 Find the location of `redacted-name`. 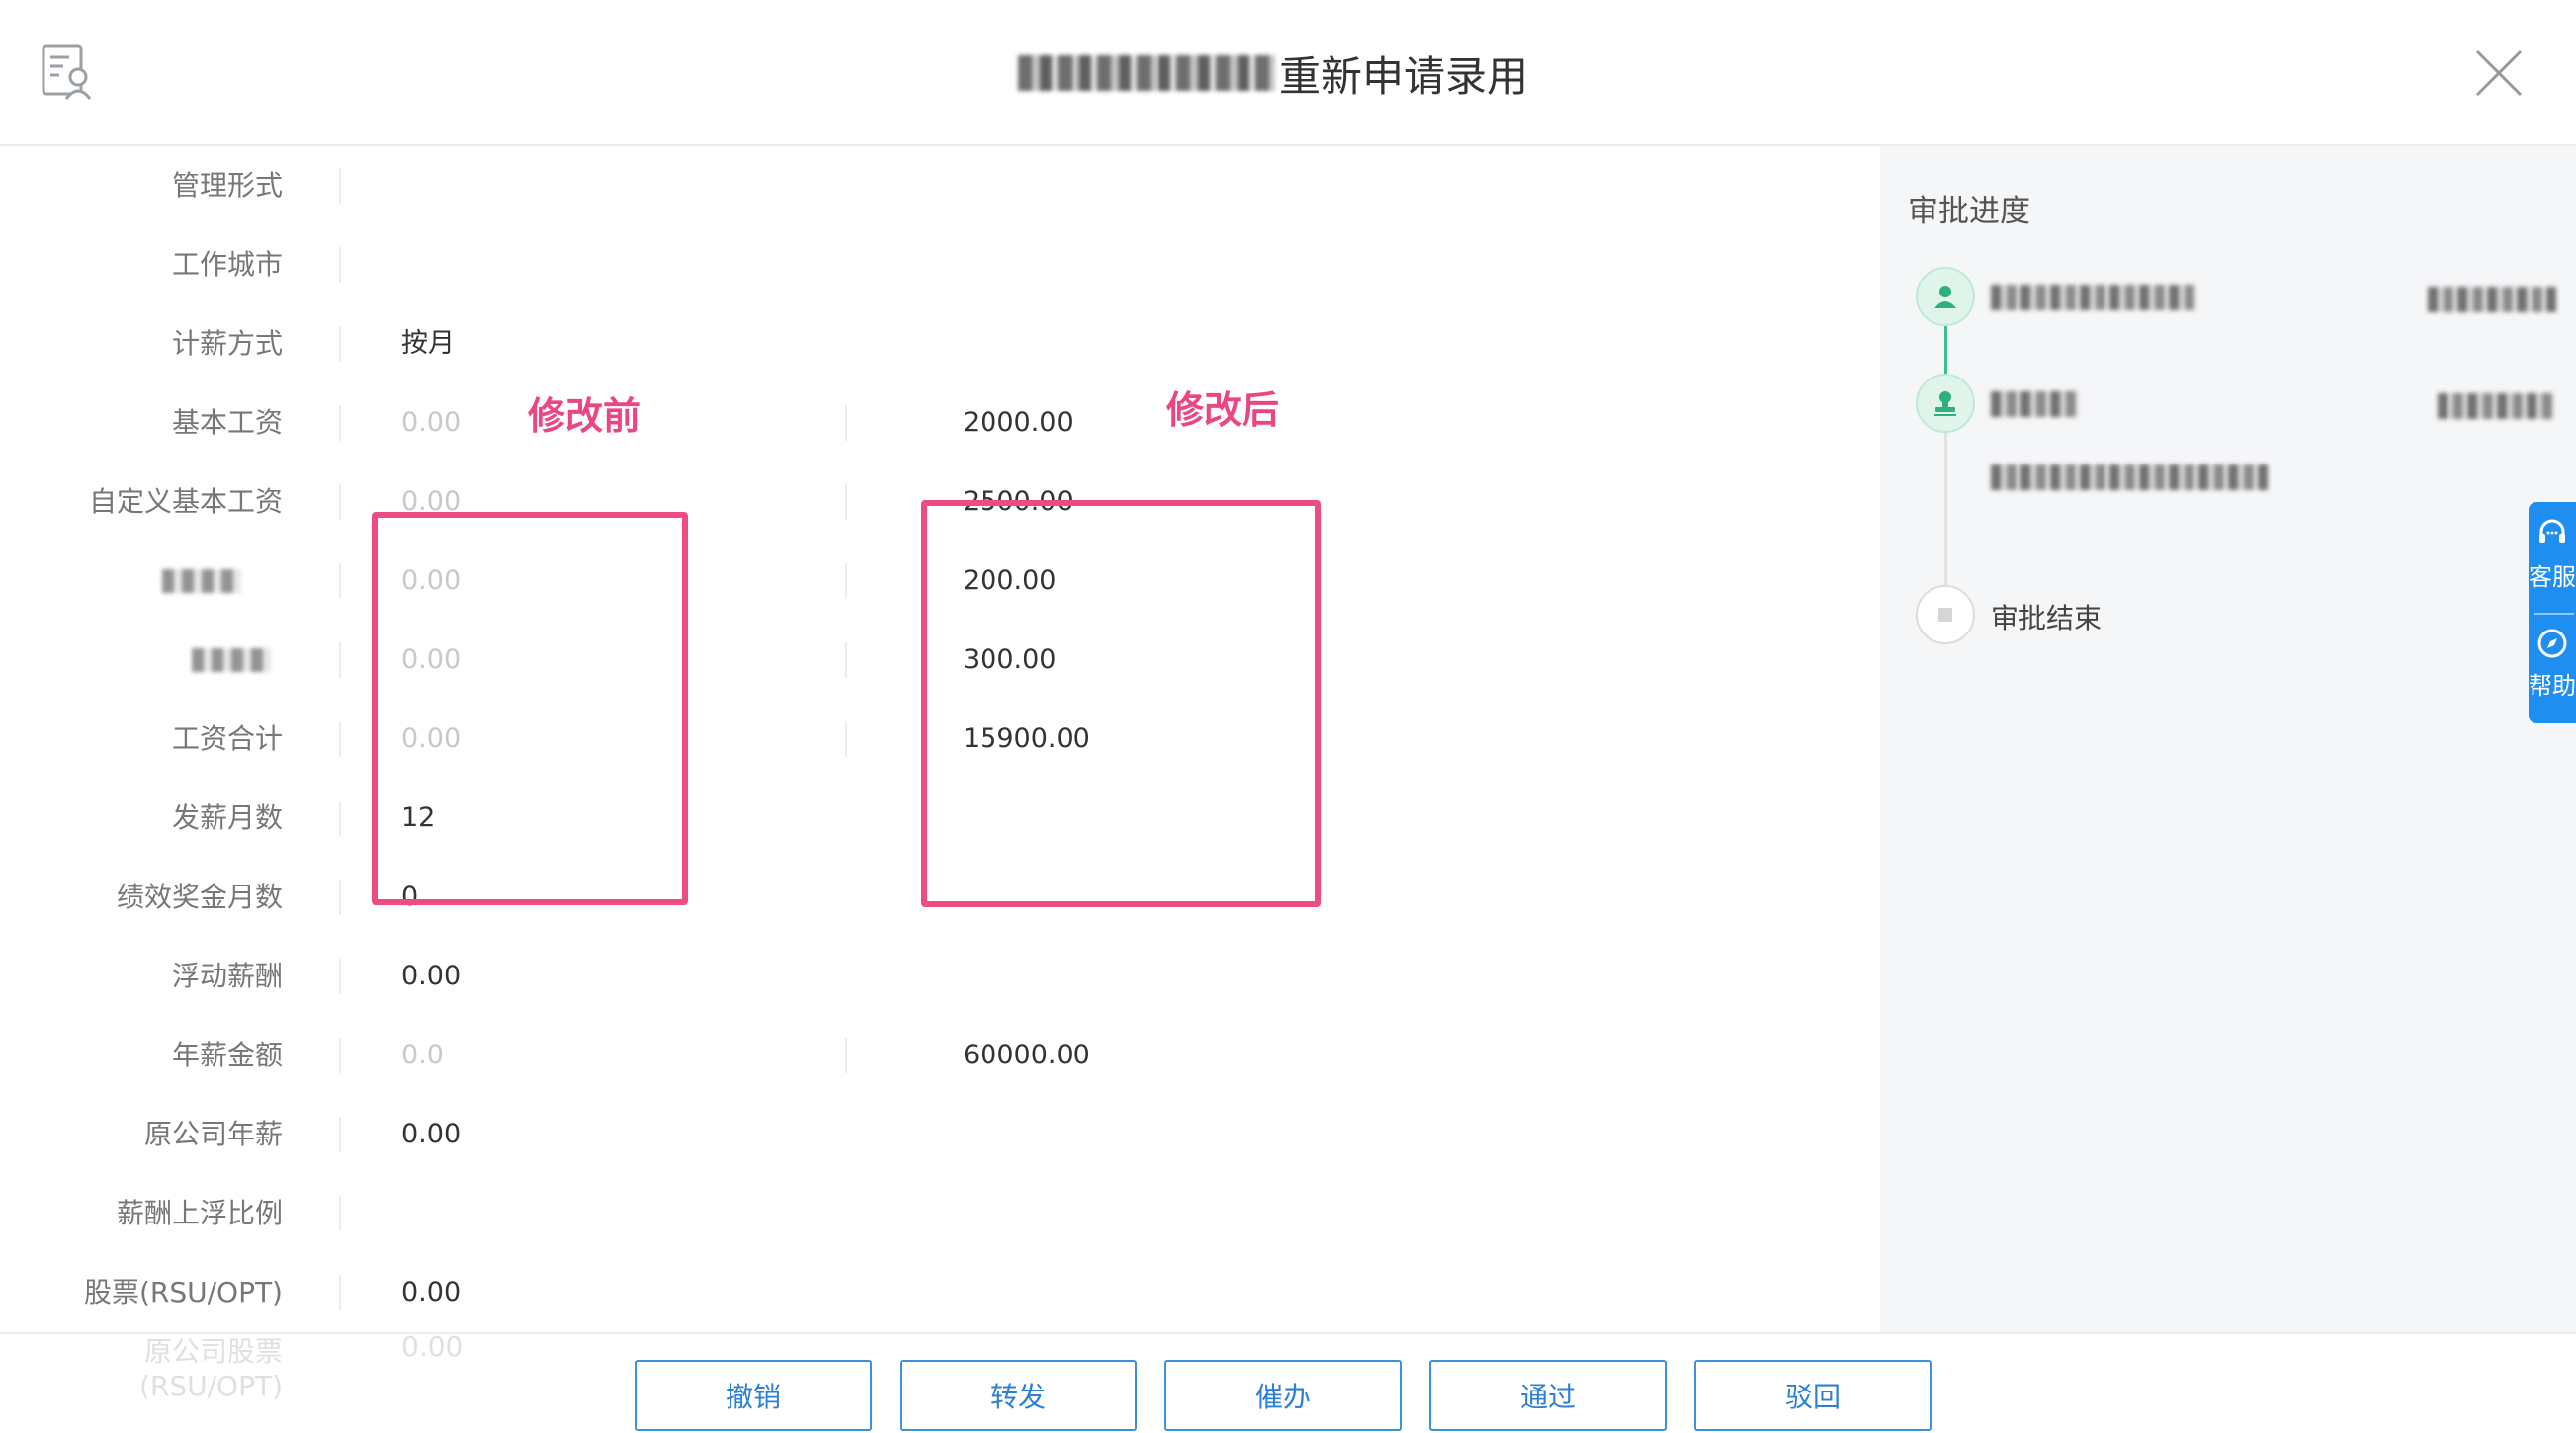

redacted-name is located at coordinates (1146, 73).